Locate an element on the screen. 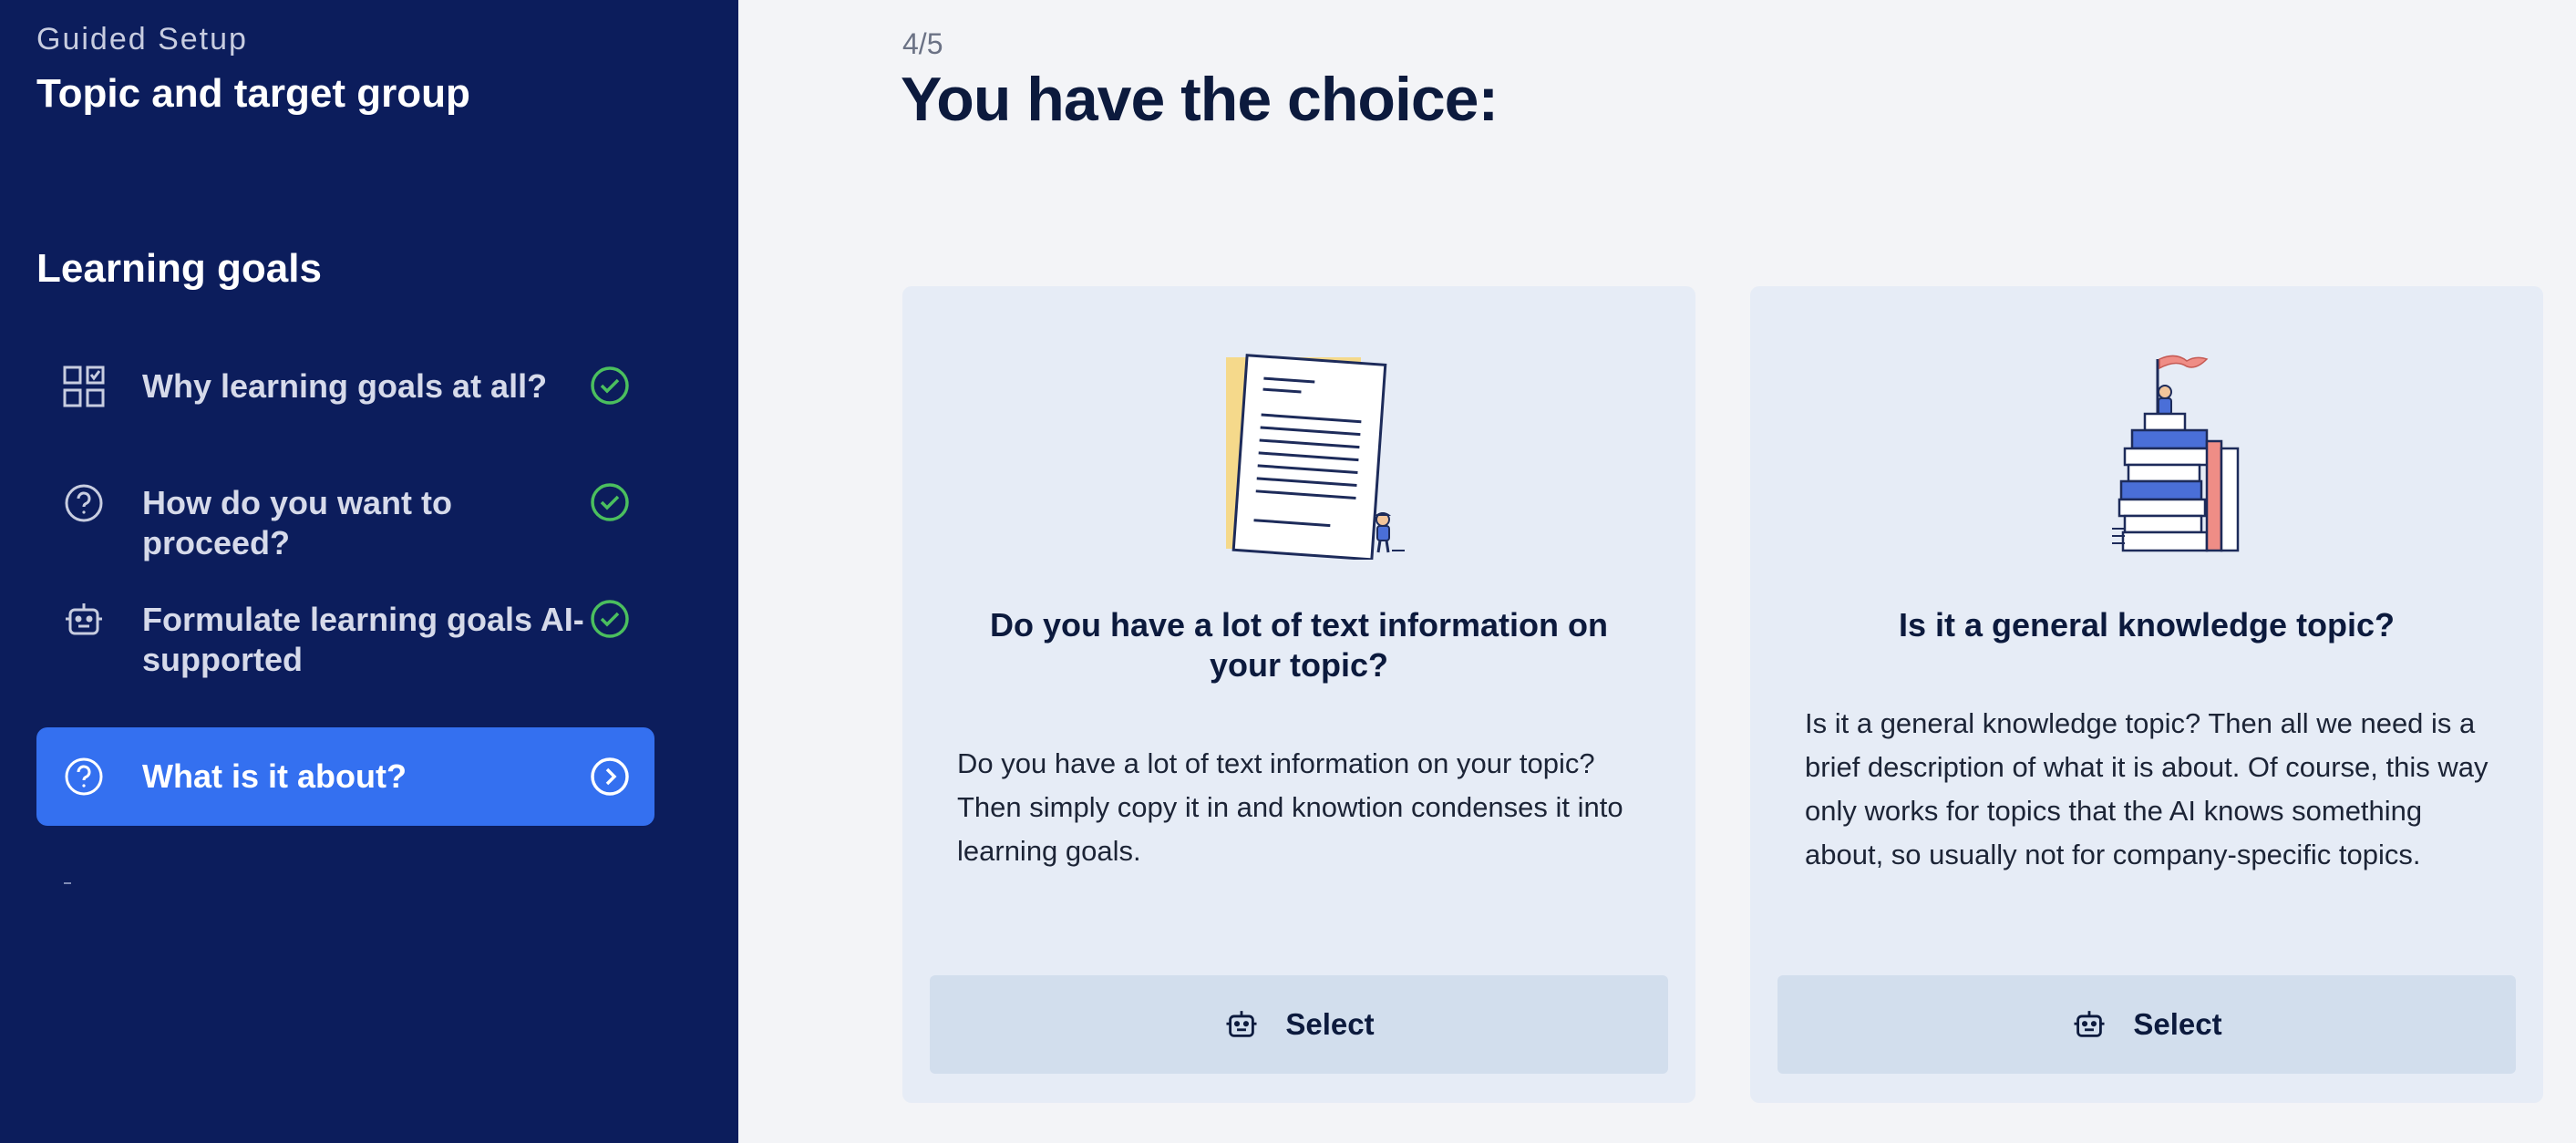  grid-check-icon is located at coordinates (84, 386).